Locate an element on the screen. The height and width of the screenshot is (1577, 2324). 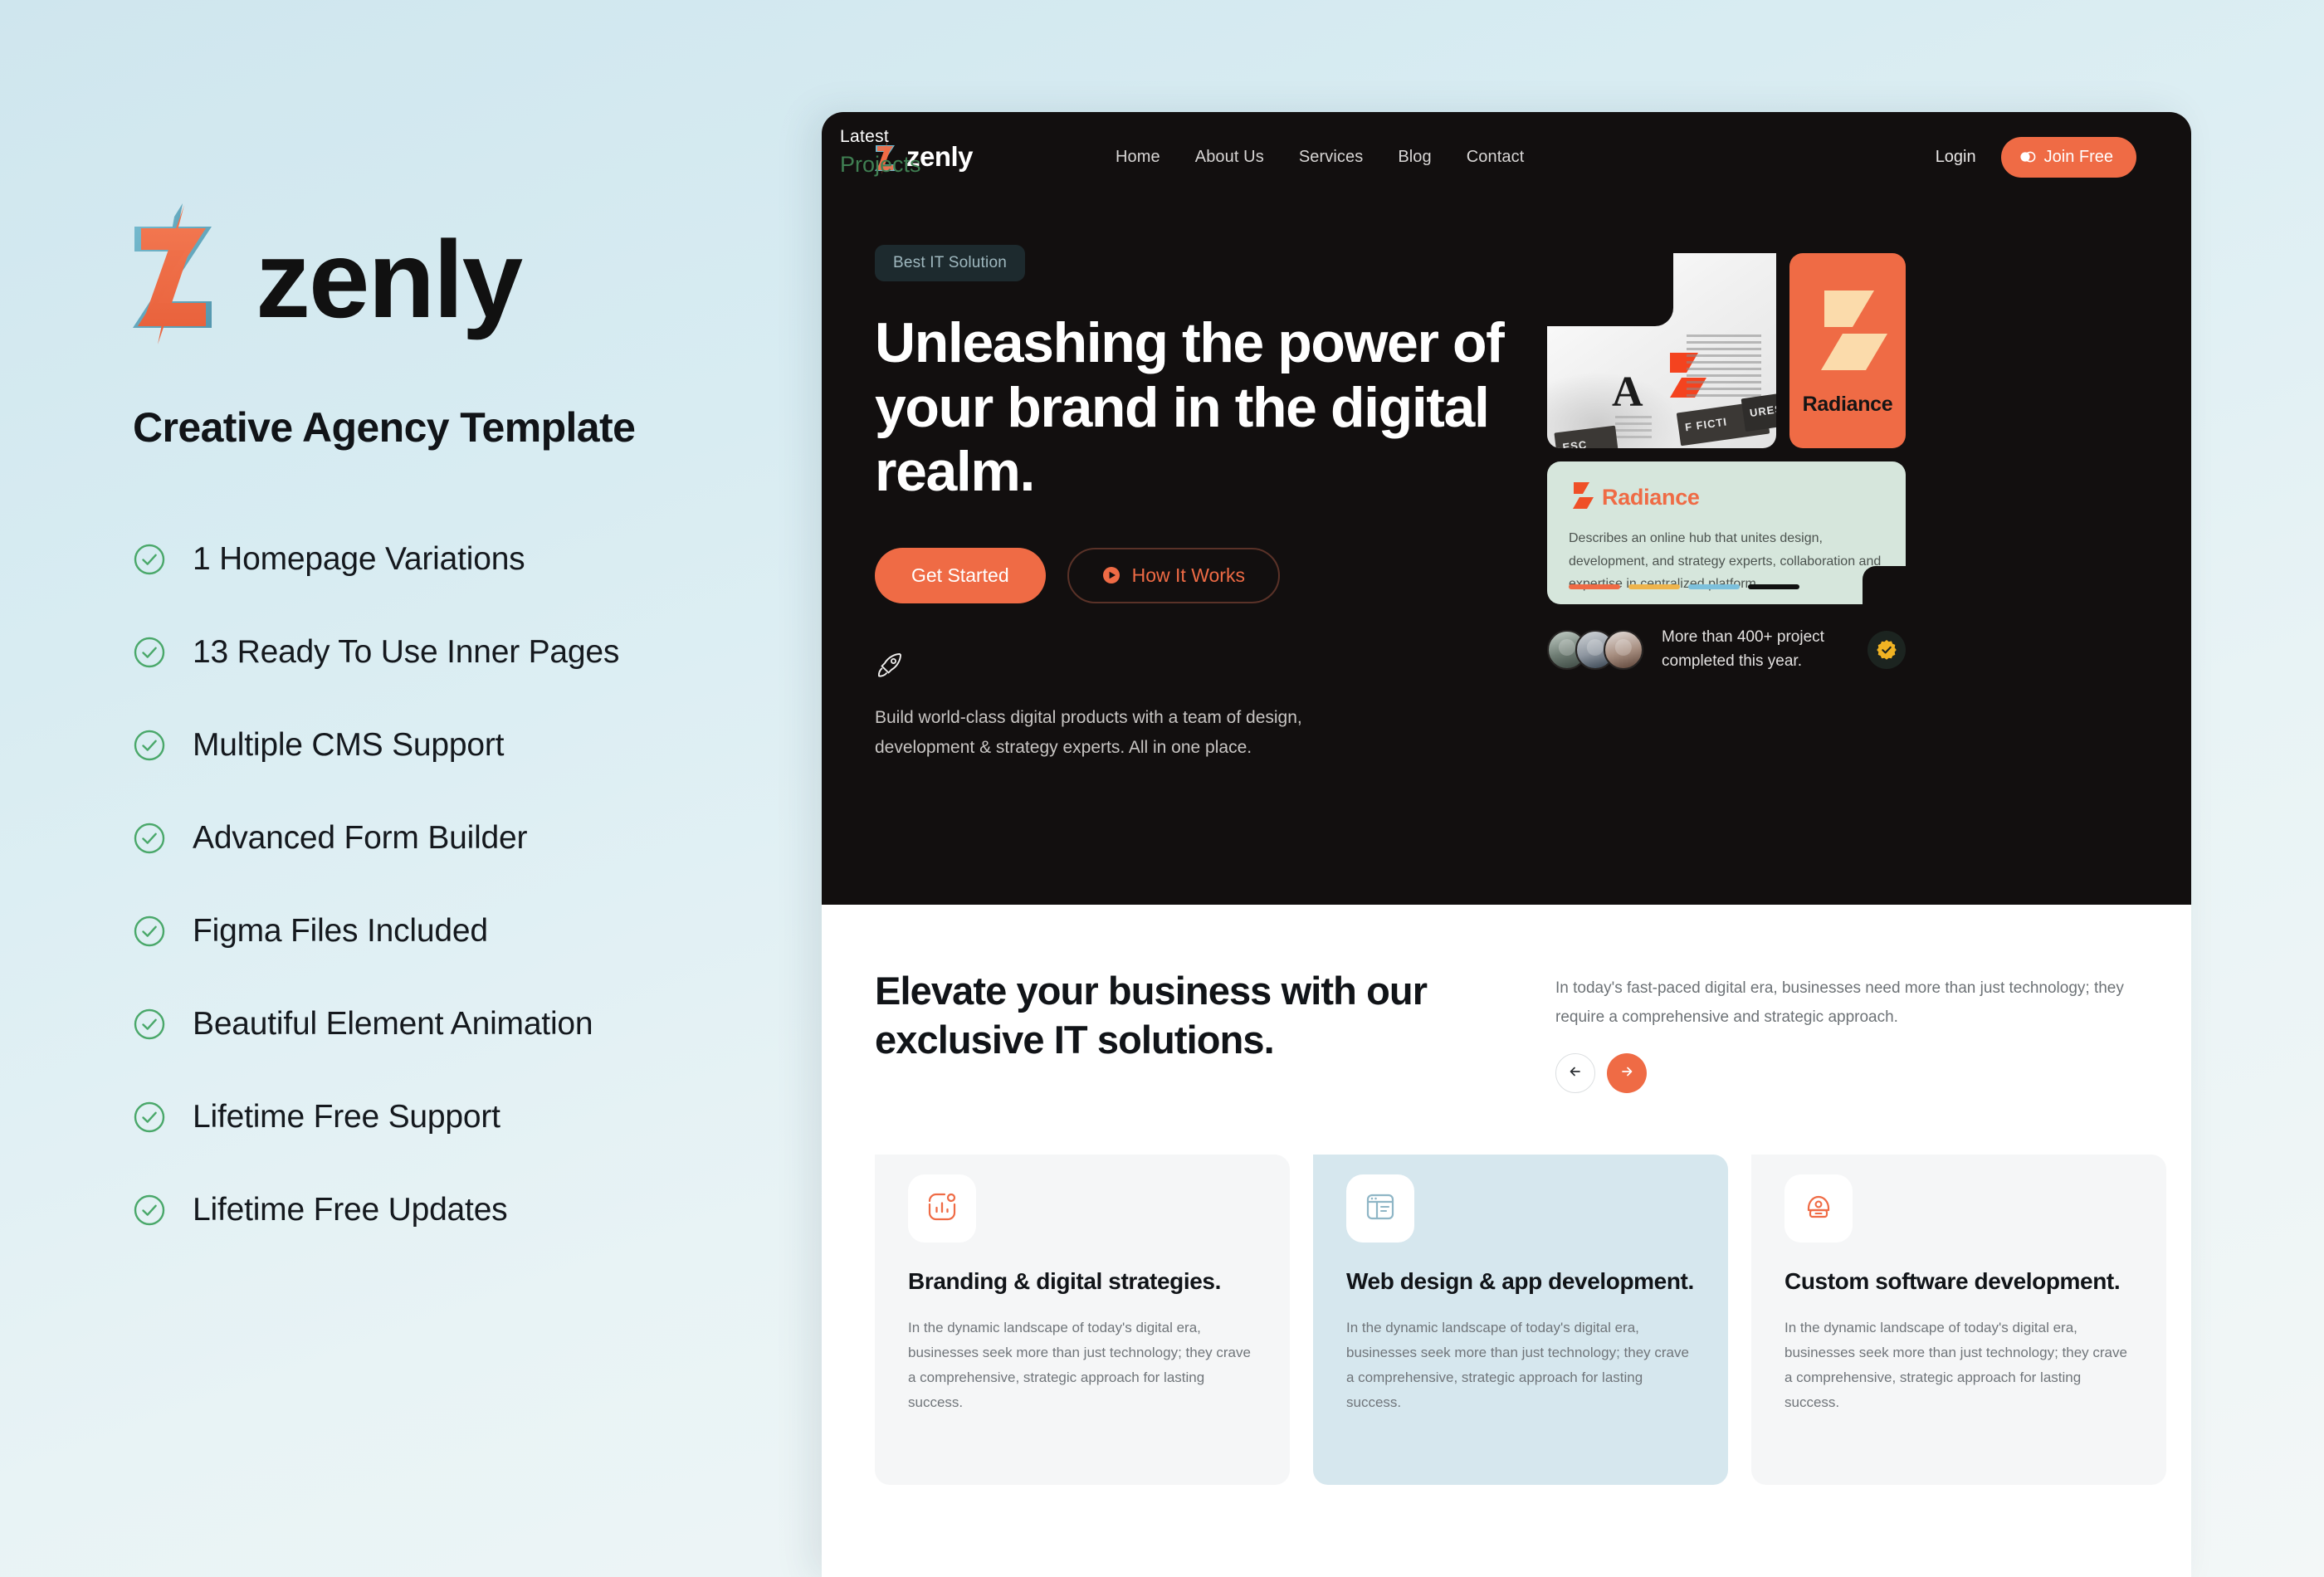
nav-link-home: Home is located at coordinates (1138, 157).